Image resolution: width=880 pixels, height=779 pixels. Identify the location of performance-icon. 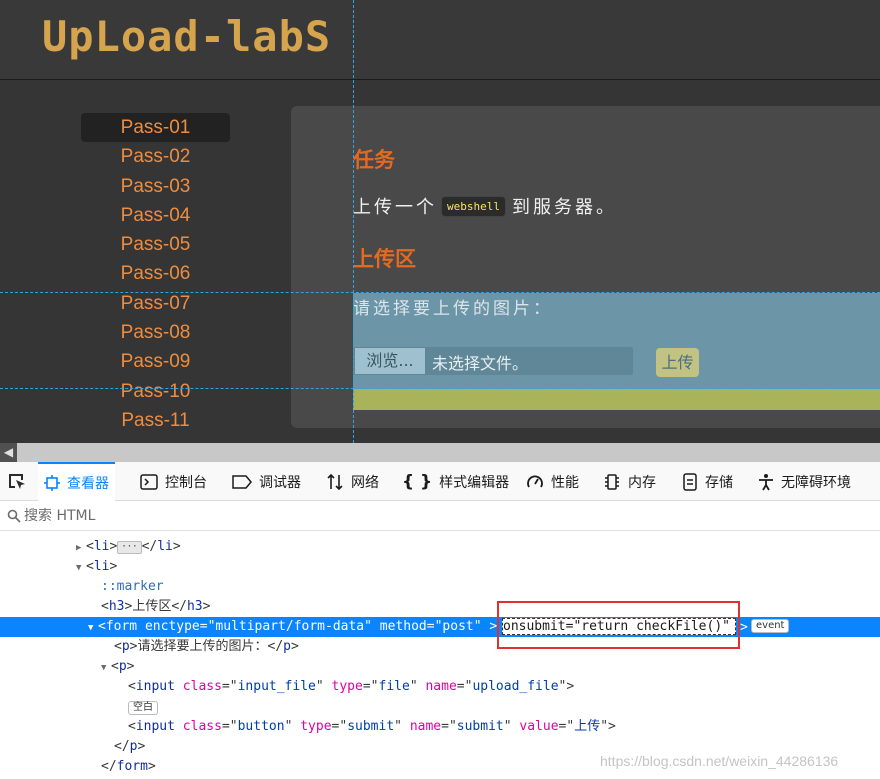
(535, 482).